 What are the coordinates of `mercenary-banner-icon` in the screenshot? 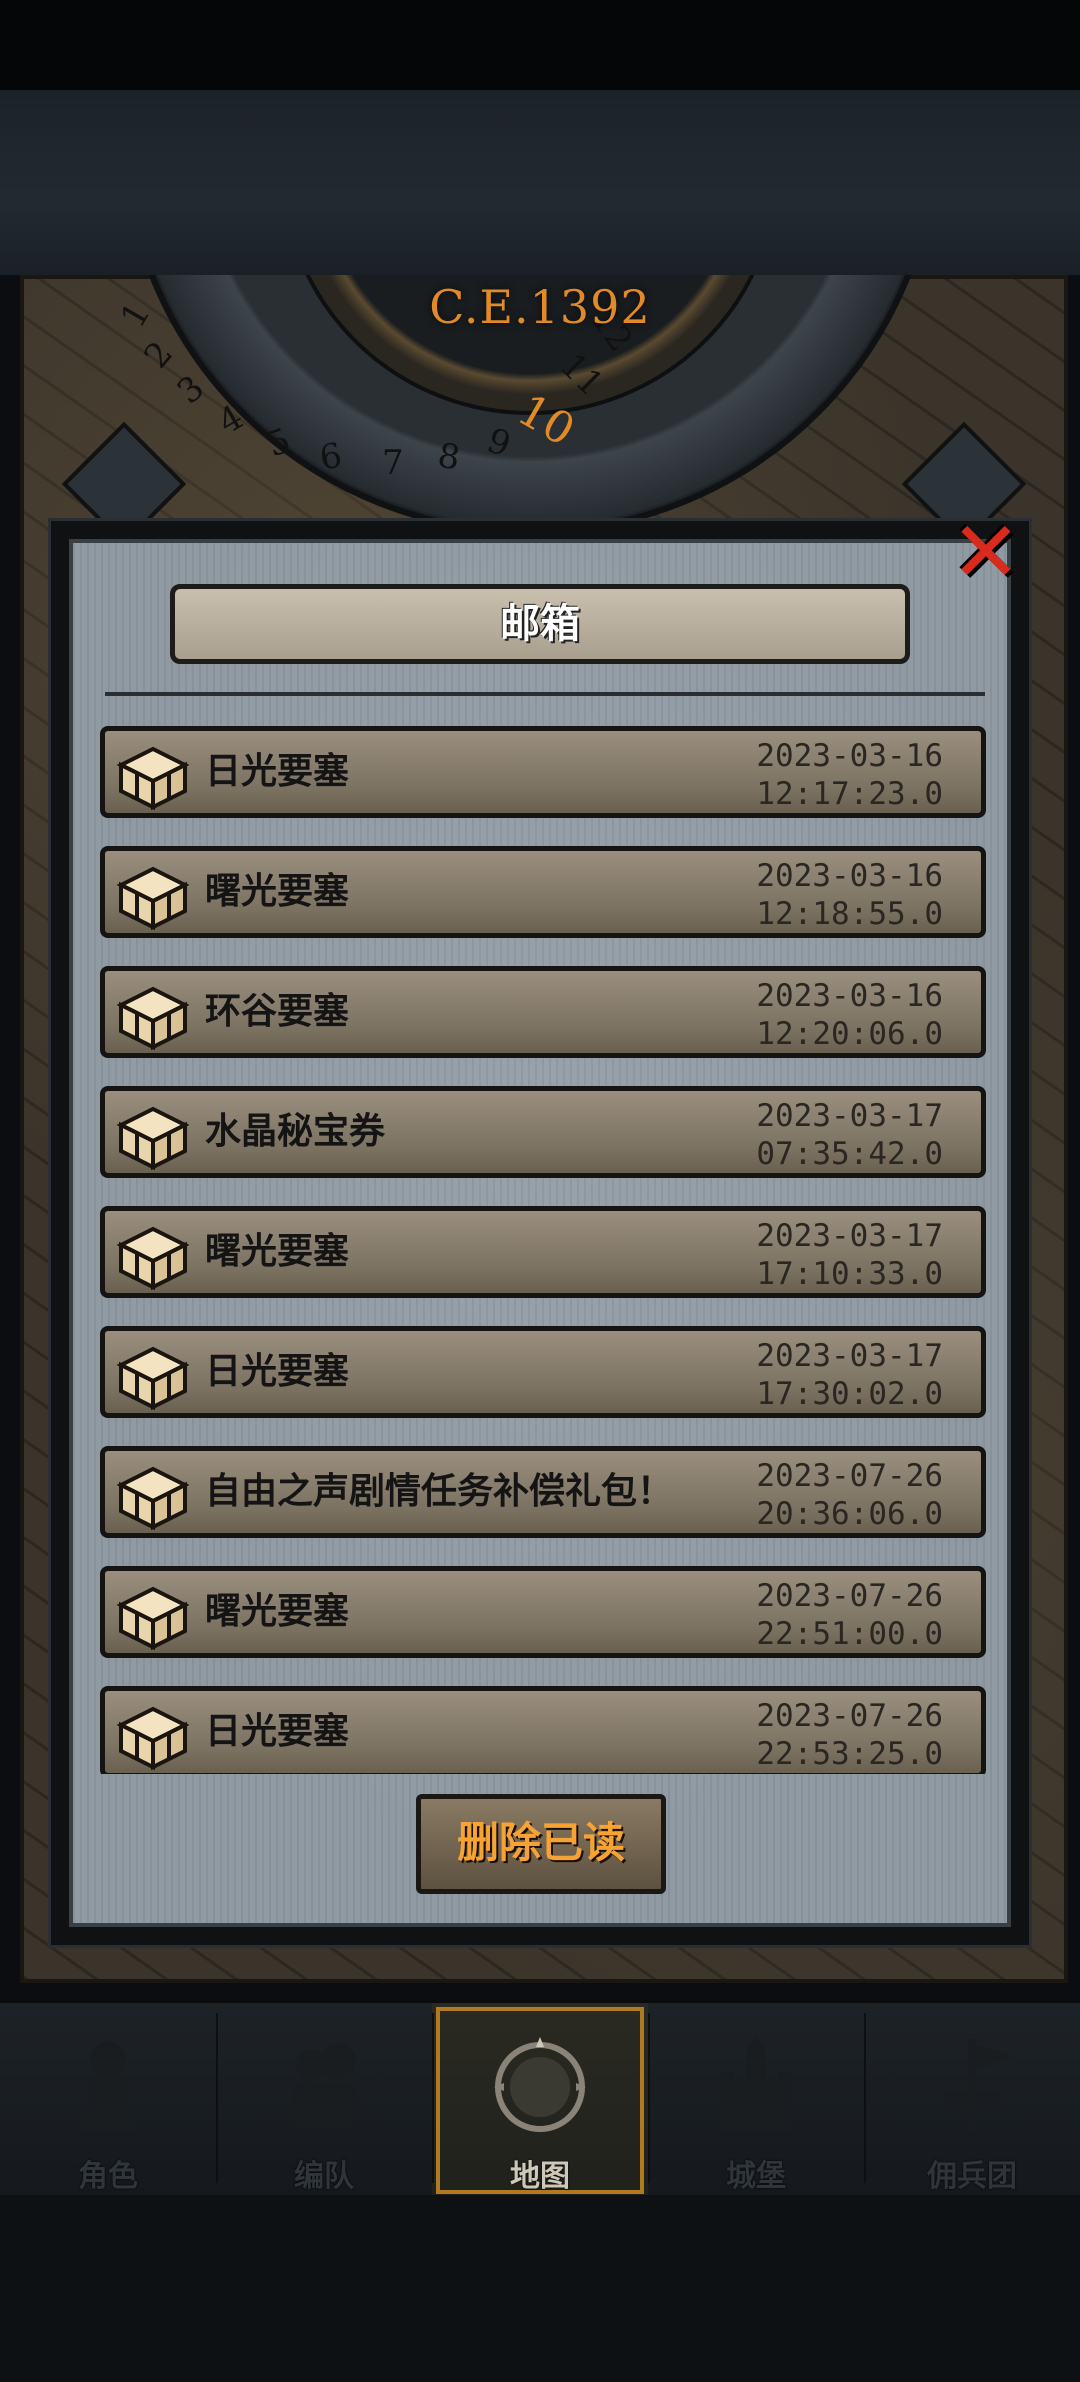 It's located at (972, 2086).